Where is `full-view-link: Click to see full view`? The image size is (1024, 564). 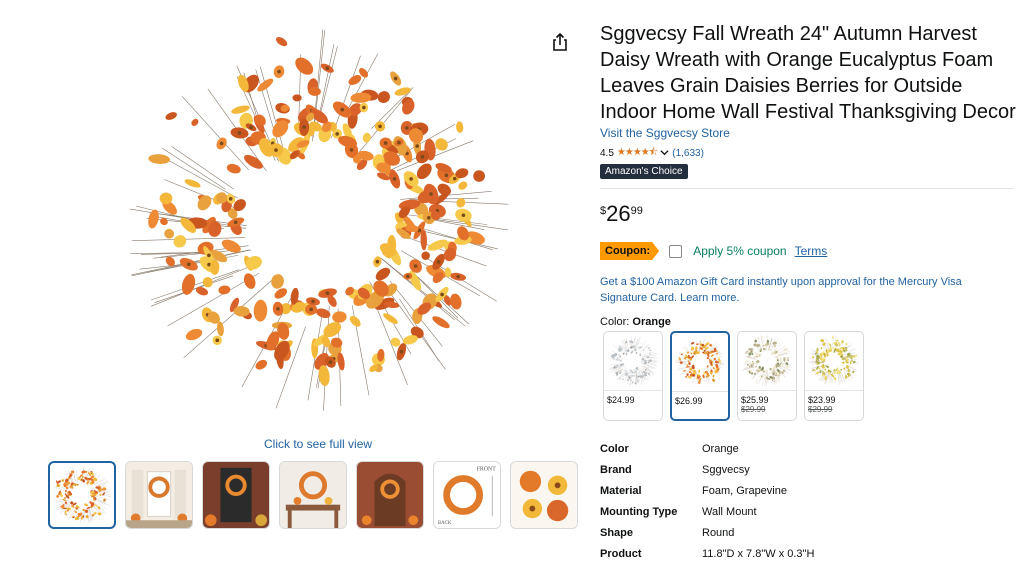
full-view-link: Click to see full view is located at coordinates (318, 444).